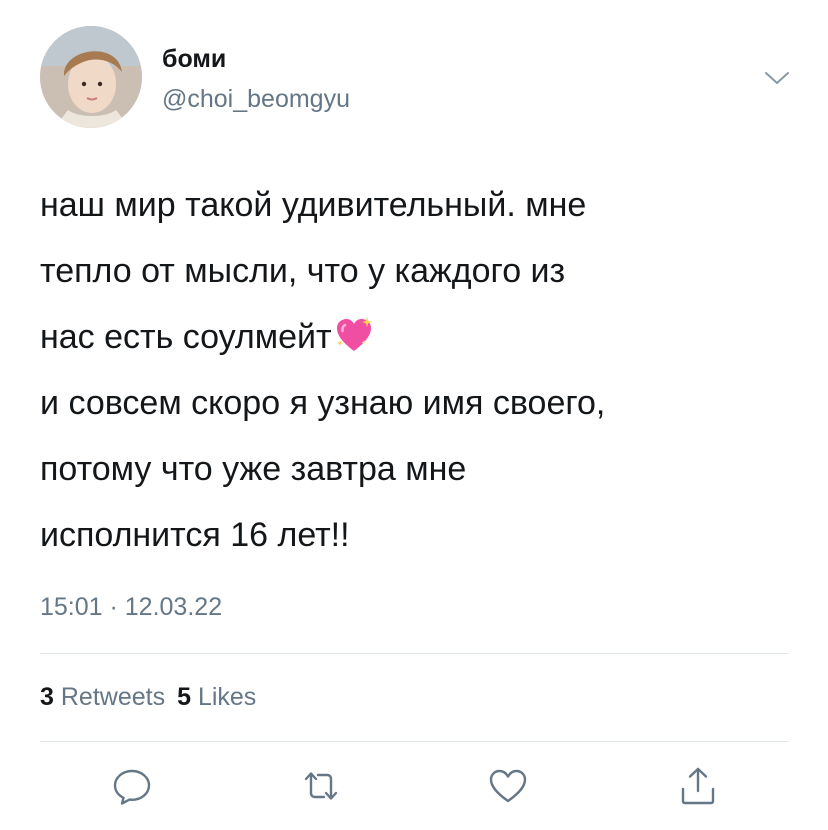 The height and width of the screenshot is (830, 828). Describe the element at coordinates (132, 786) in the screenshot. I see `reply-icon` at that location.